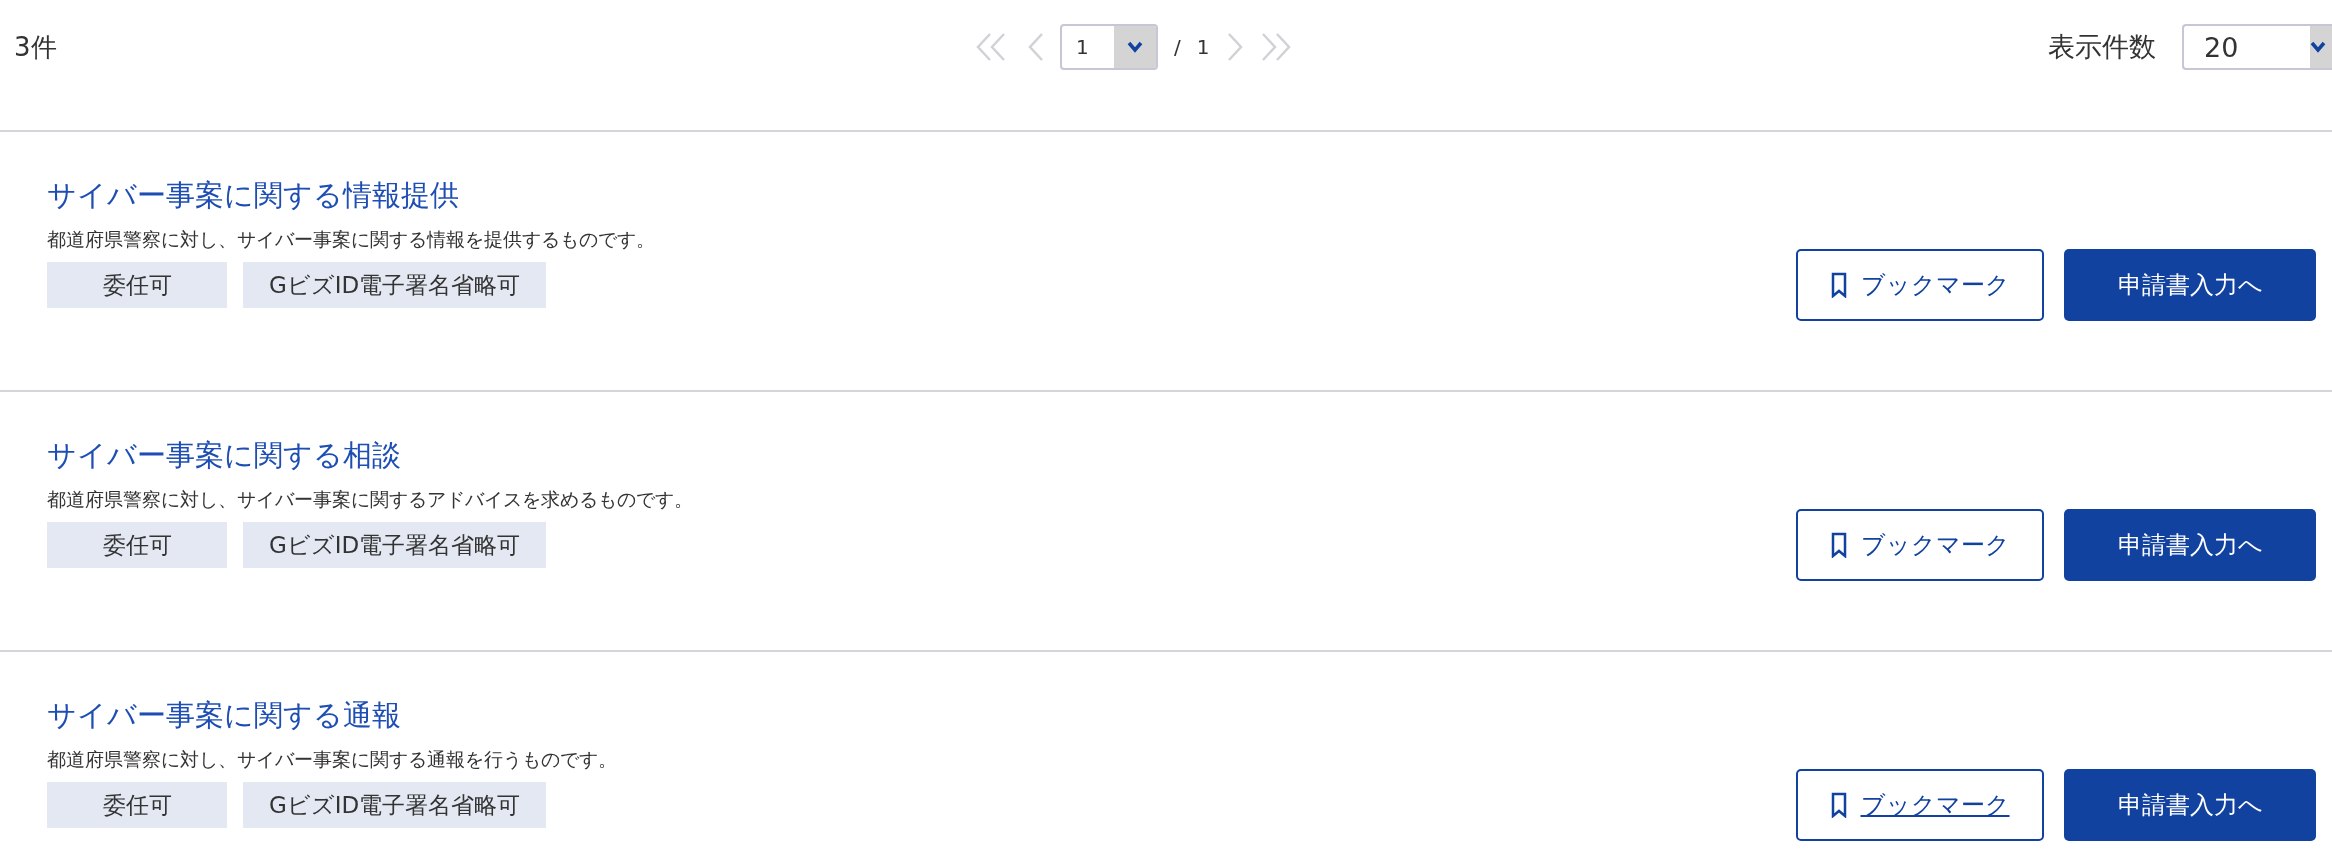 Image resolution: width=2332 pixels, height=862 pixels. I want to click on previous-page-icon, so click(1035, 47).